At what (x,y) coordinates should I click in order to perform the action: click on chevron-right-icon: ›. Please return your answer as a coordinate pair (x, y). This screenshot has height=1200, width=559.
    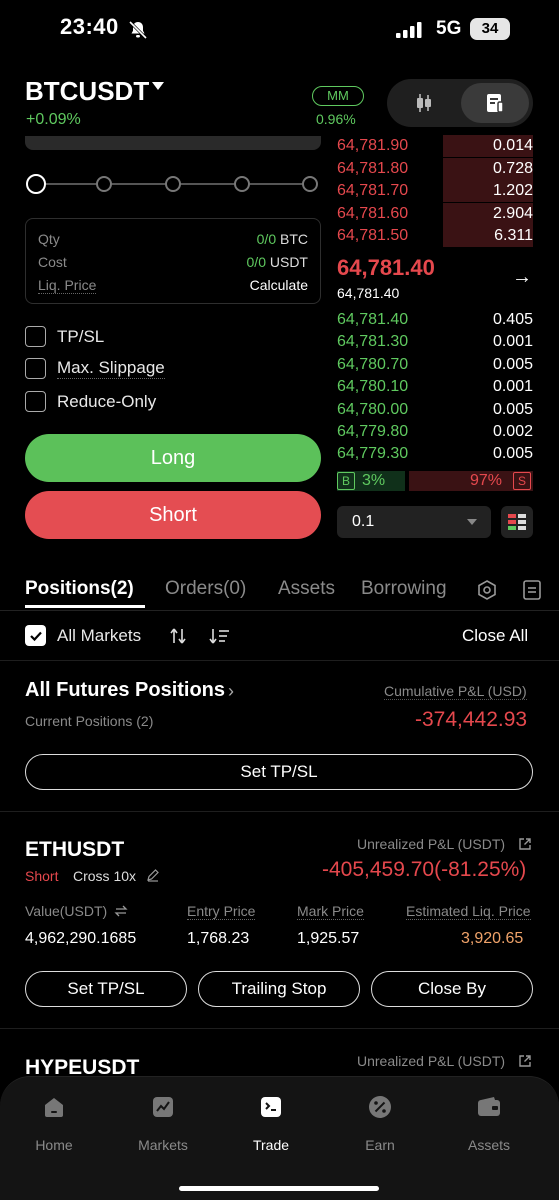
    Looking at the image, I should click on (231, 691).